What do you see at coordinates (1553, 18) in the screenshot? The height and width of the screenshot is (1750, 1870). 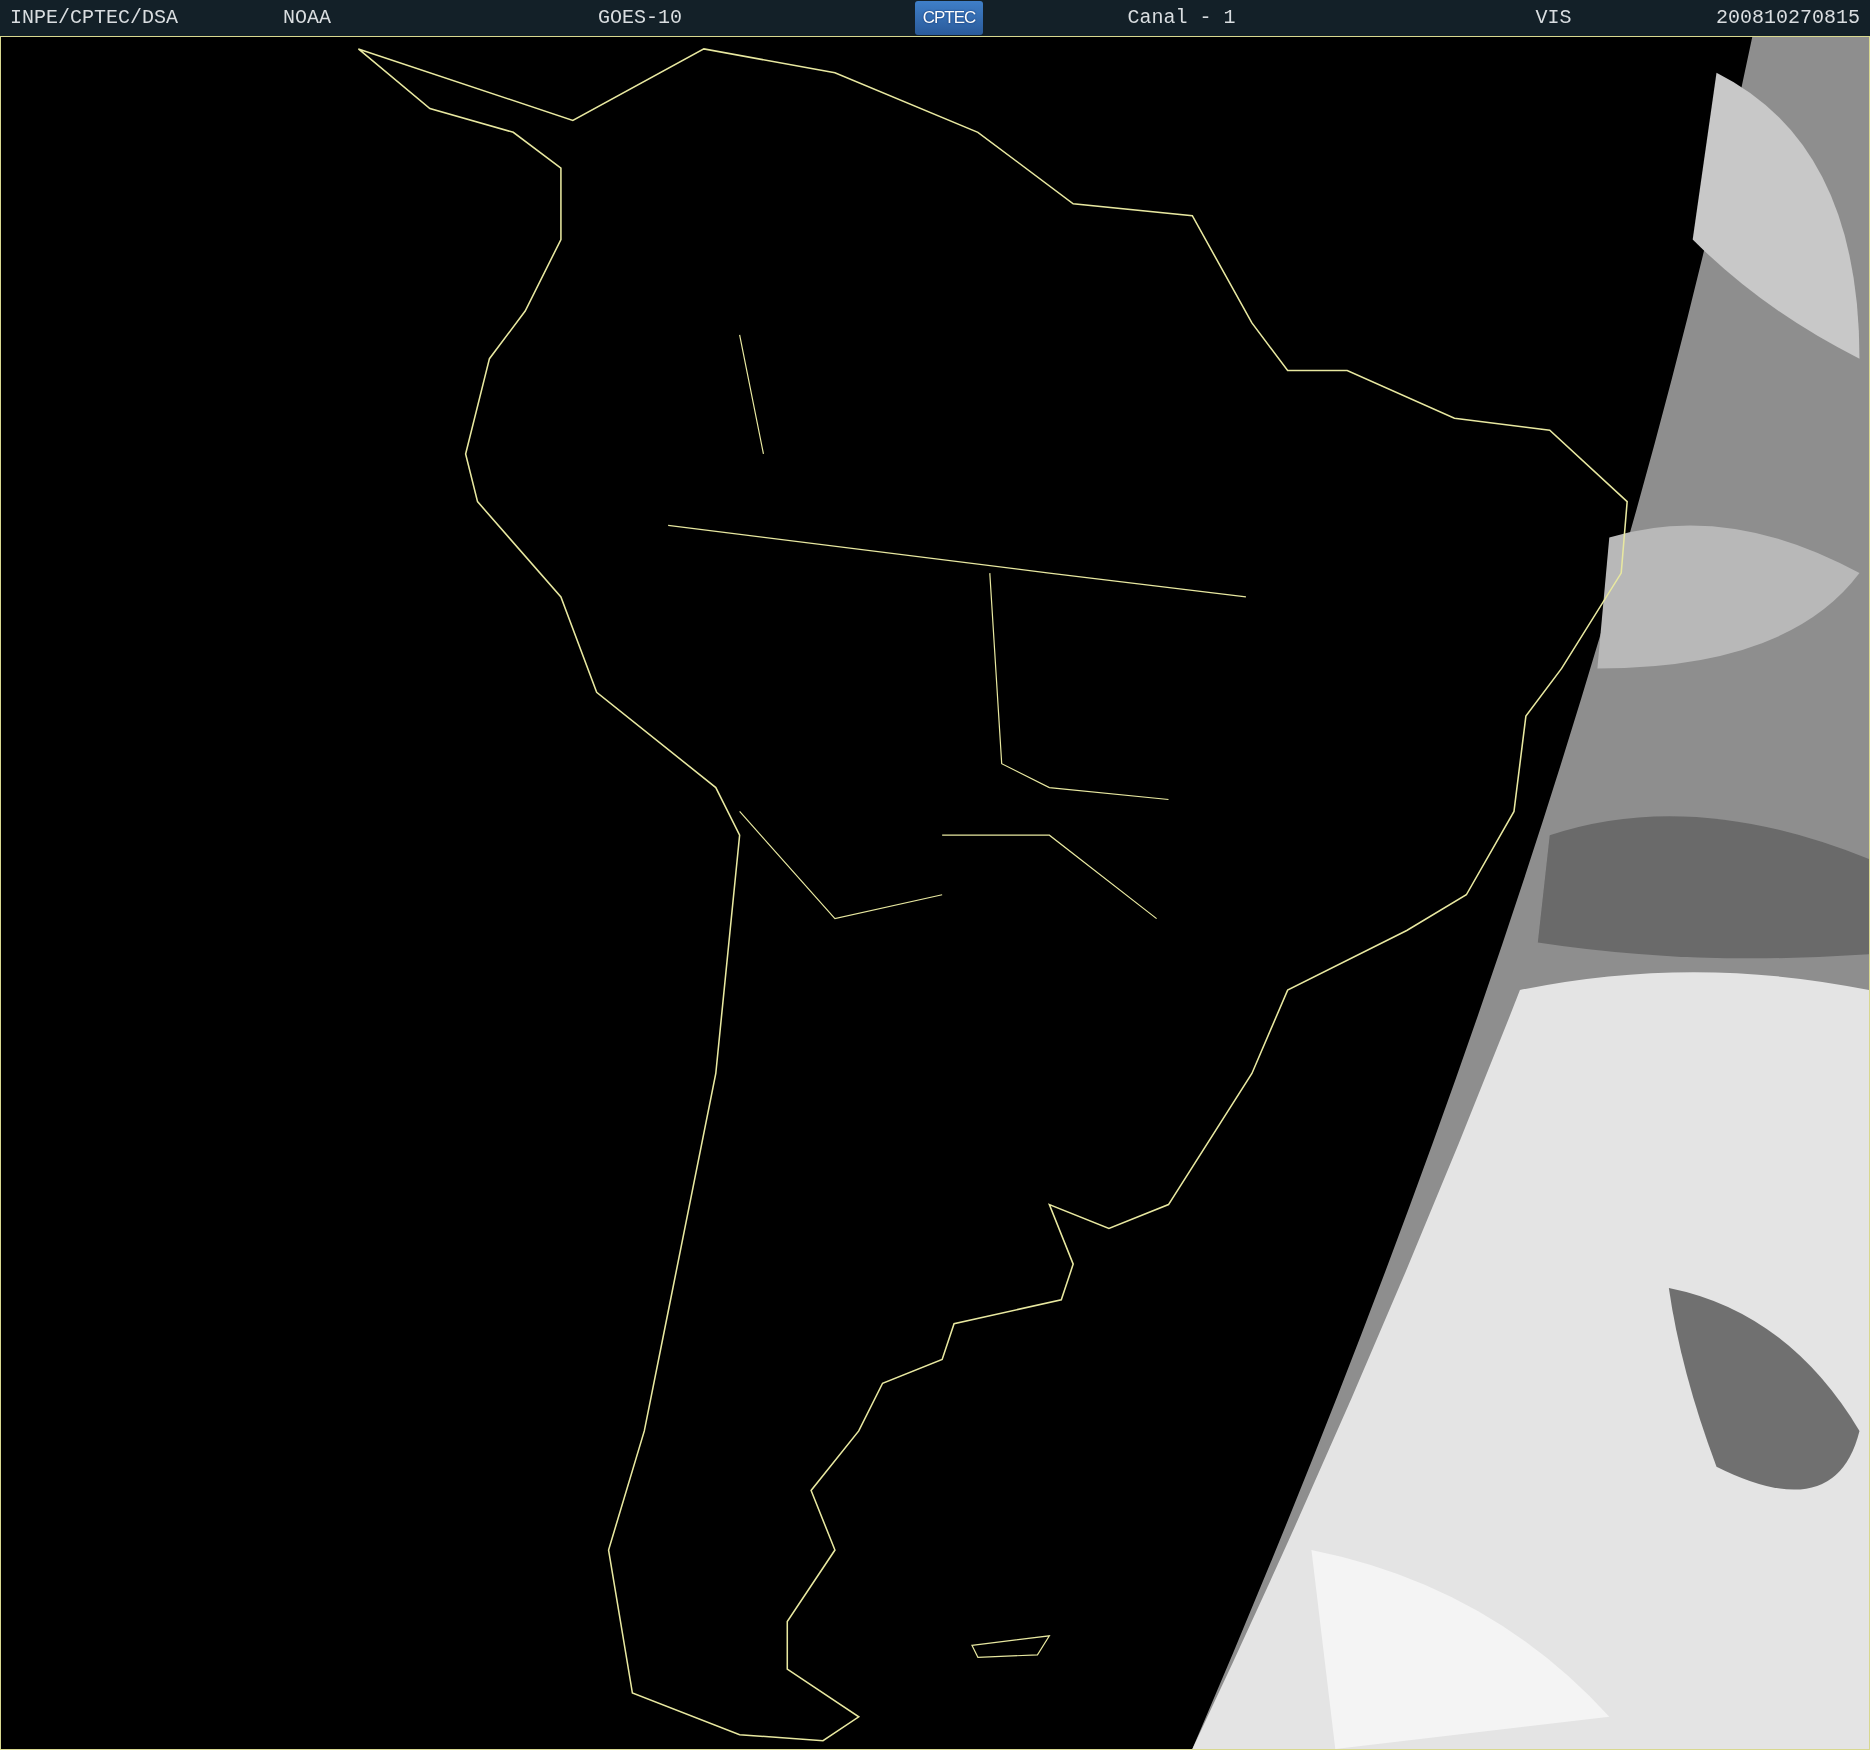 I see `band-label: VIS` at bounding box center [1553, 18].